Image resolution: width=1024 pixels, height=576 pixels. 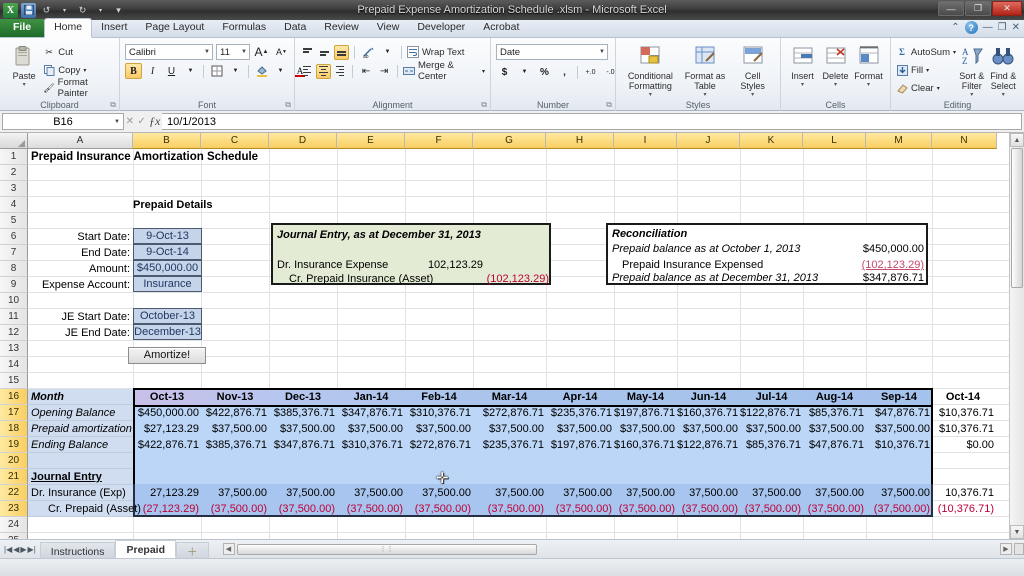 What do you see at coordinates (834, 397) in the screenshot?
I see `table-col-header: Aug-14` at bounding box center [834, 397].